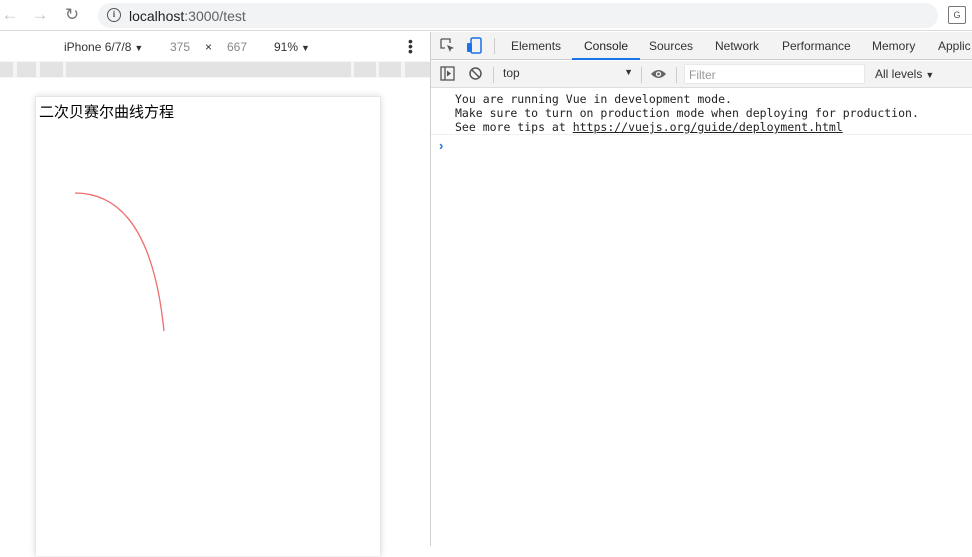 This screenshot has height=557, width=972. I want to click on tab-sources: Sources, so click(671, 46).